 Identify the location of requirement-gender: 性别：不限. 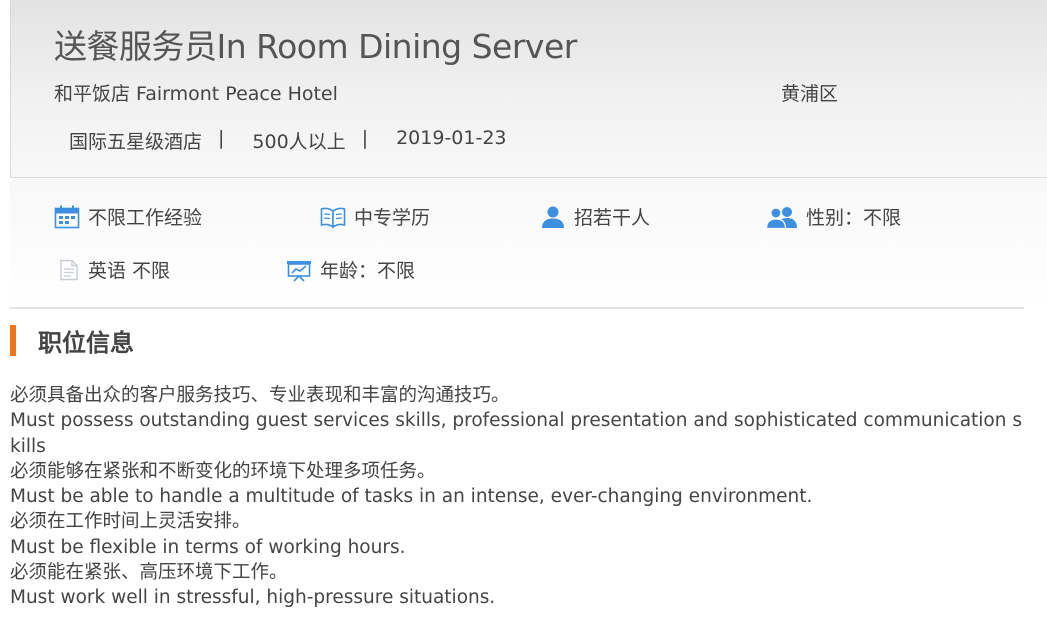
(833, 216).